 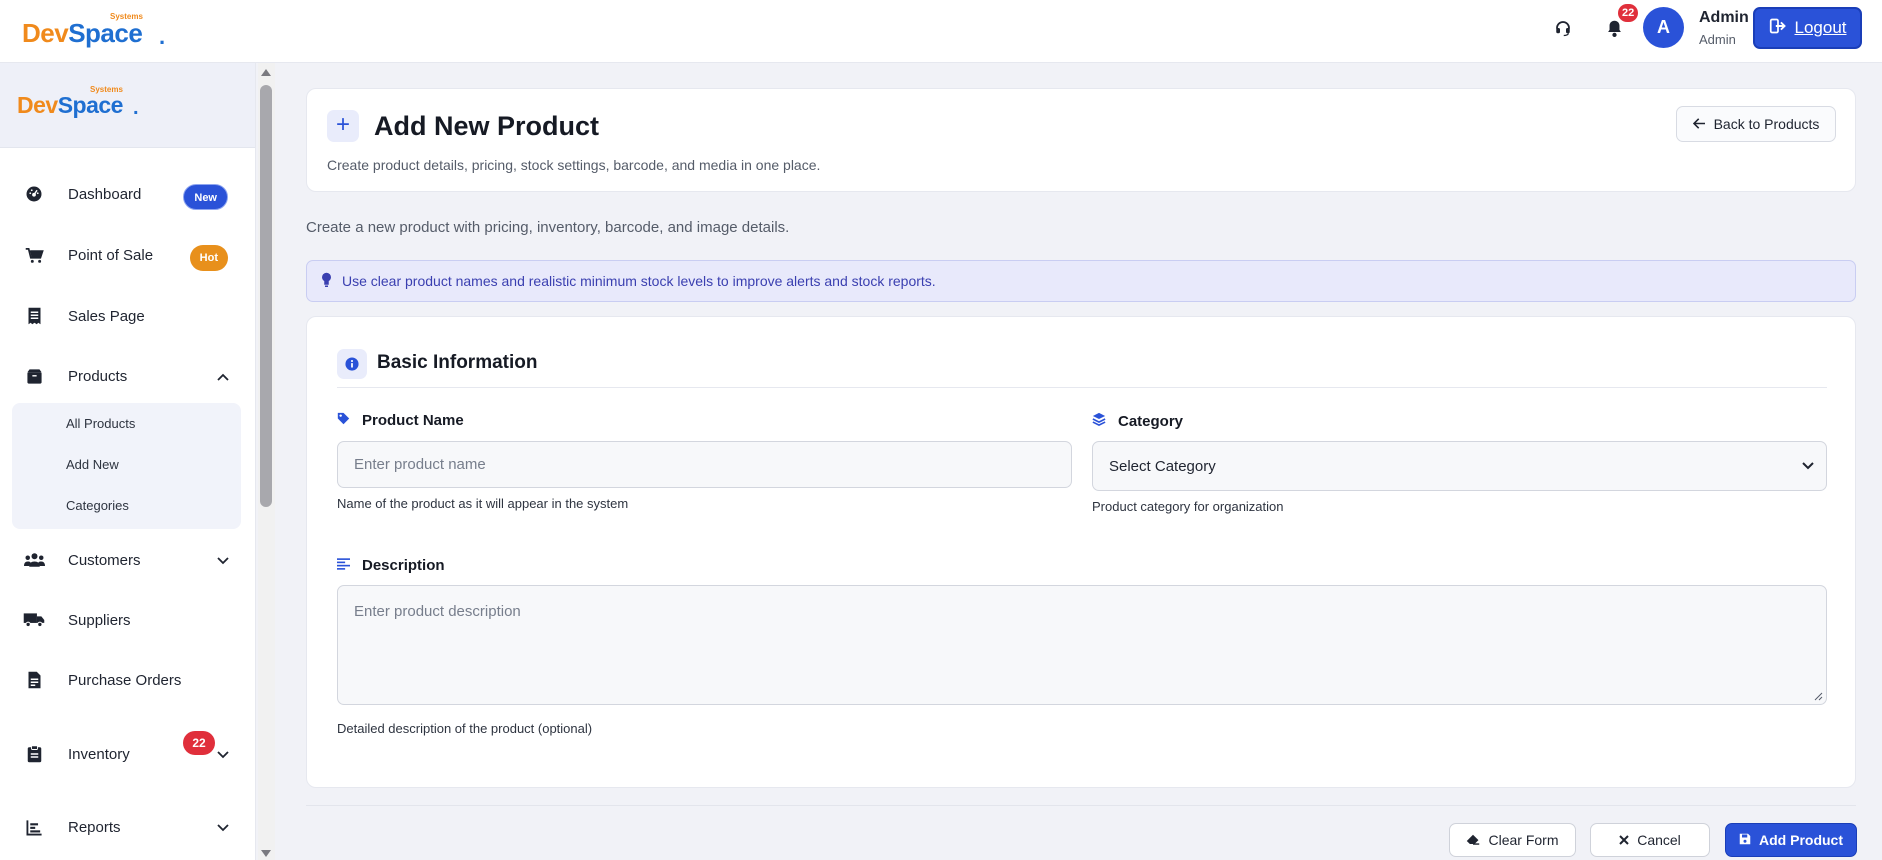 I want to click on info-icon, so click(x=352, y=364).